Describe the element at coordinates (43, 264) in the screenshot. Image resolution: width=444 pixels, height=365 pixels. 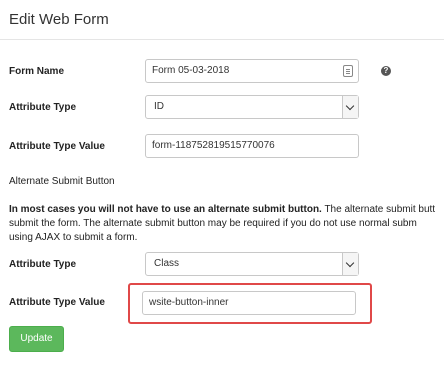
I see `alt-attribute-type-label: Attribute Type` at that location.